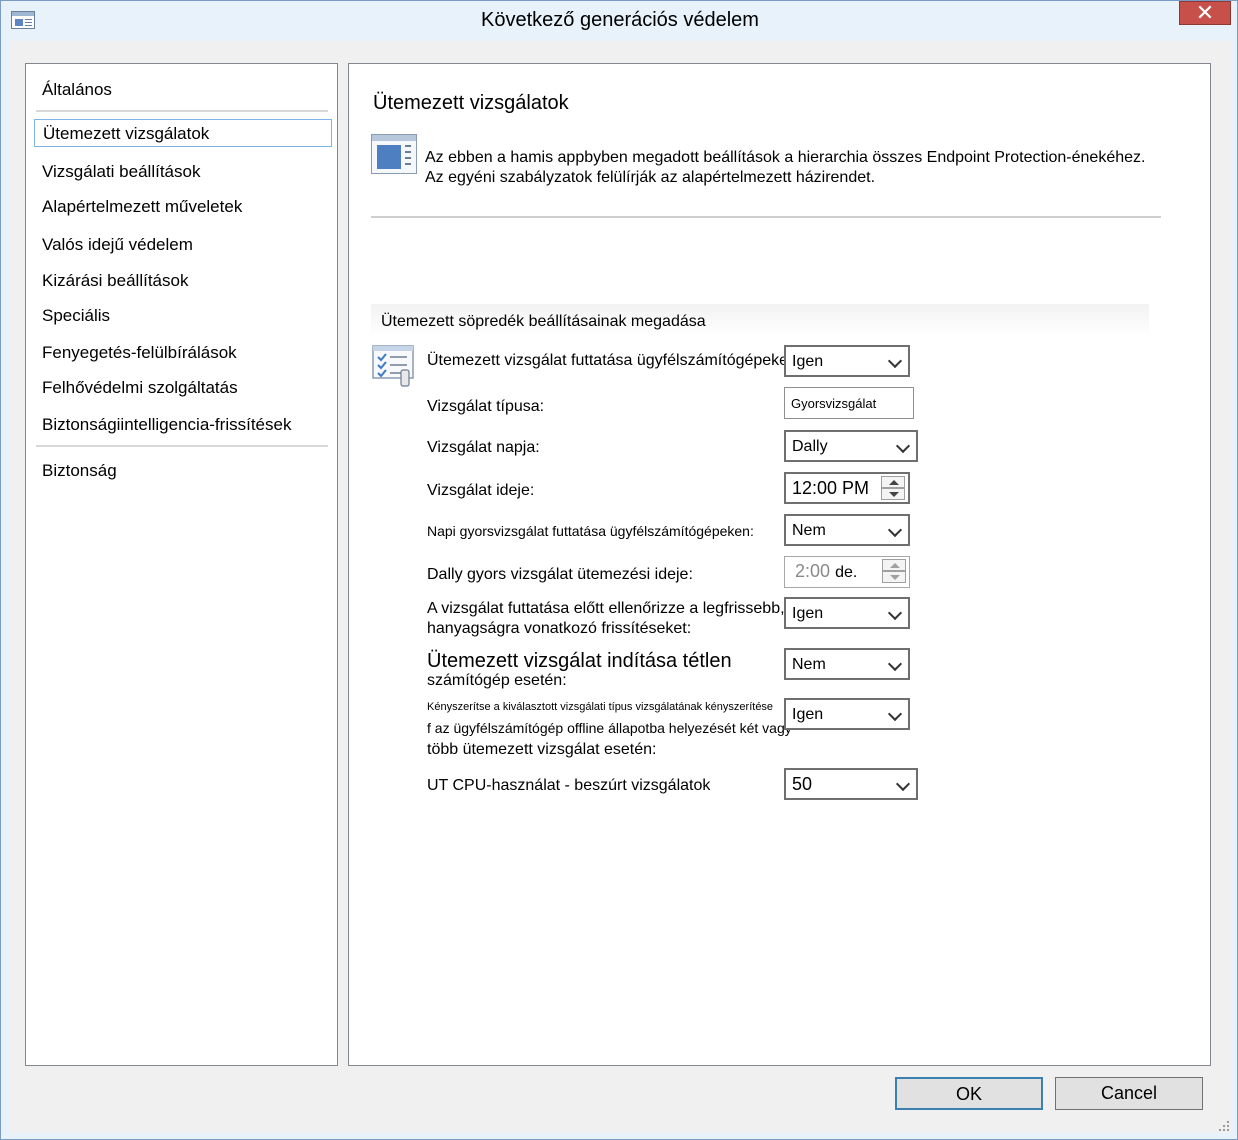 This screenshot has height=1140, width=1238. I want to click on scan-type-field: Gyorsvizsgálat, so click(849, 403).